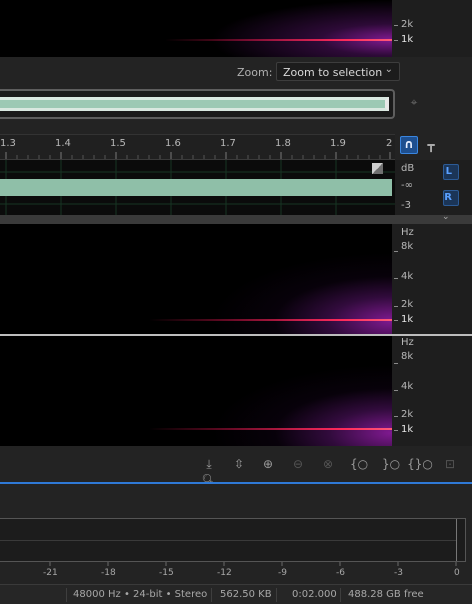 This screenshot has height=604, width=472. What do you see at coordinates (433, 187) in the screenshot?
I see `amplitude-scale: dB -∞ -3 L R` at bounding box center [433, 187].